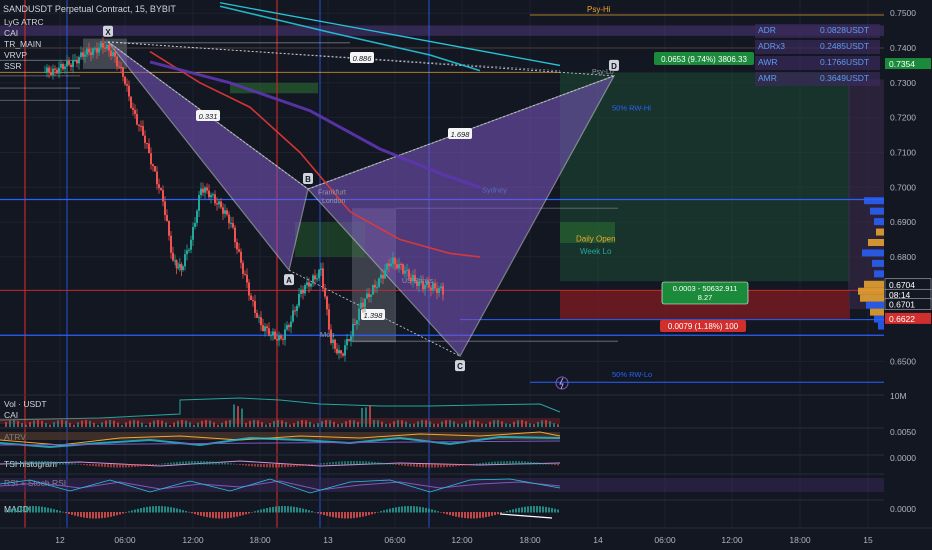 This screenshot has width=932, height=550. Describe the element at coordinates (15, 55) in the screenshot. I see `indicator-legend-3: VRVP` at that location.